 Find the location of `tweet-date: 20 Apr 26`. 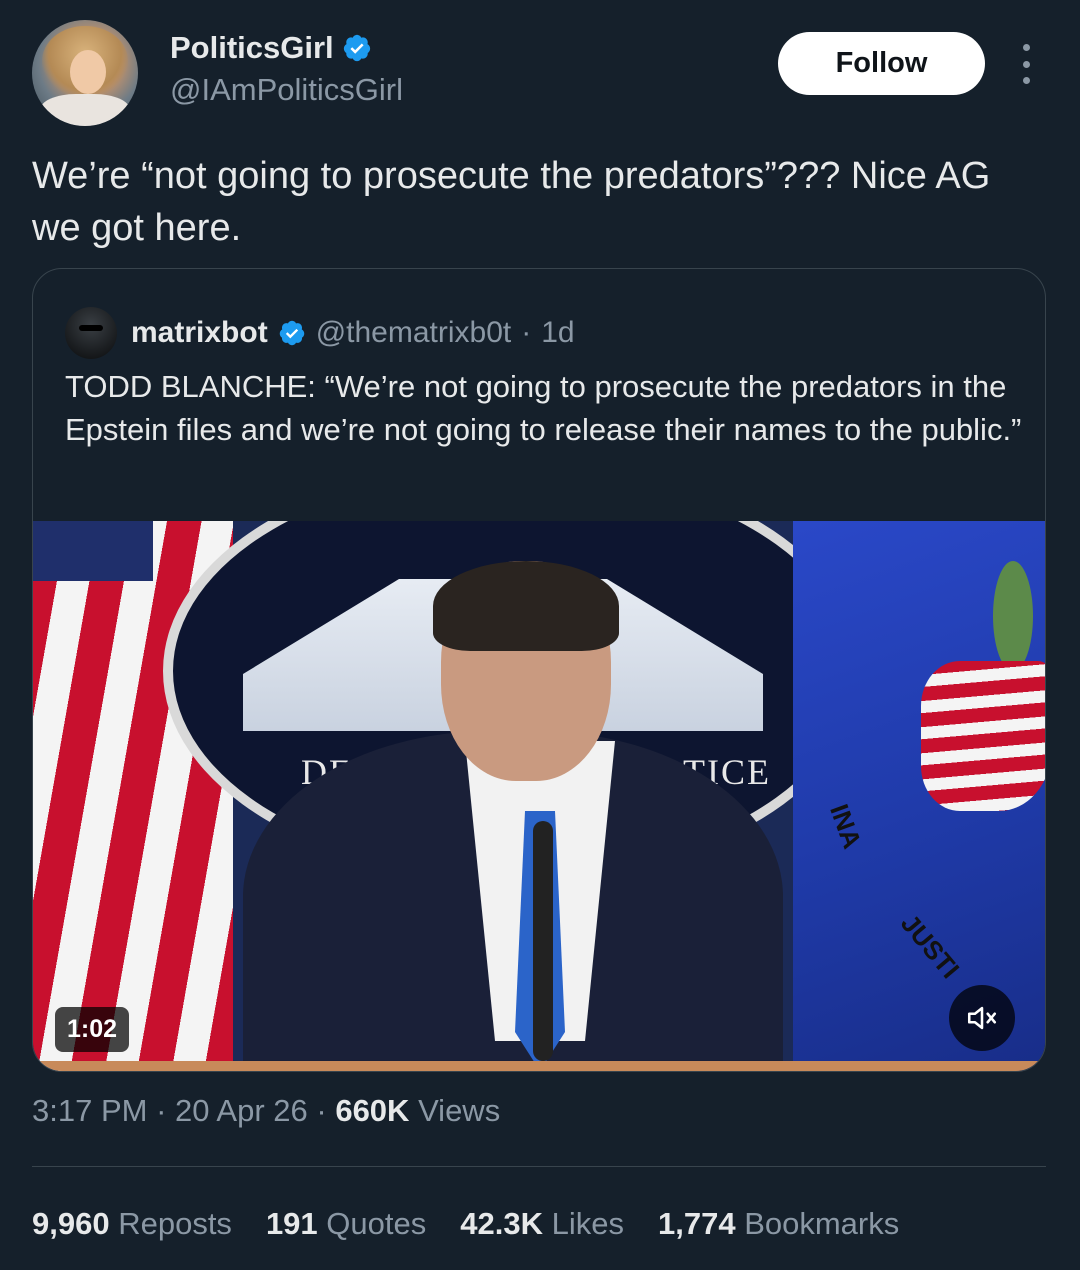

tweet-date: 20 Apr 26 is located at coordinates (241, 1110).